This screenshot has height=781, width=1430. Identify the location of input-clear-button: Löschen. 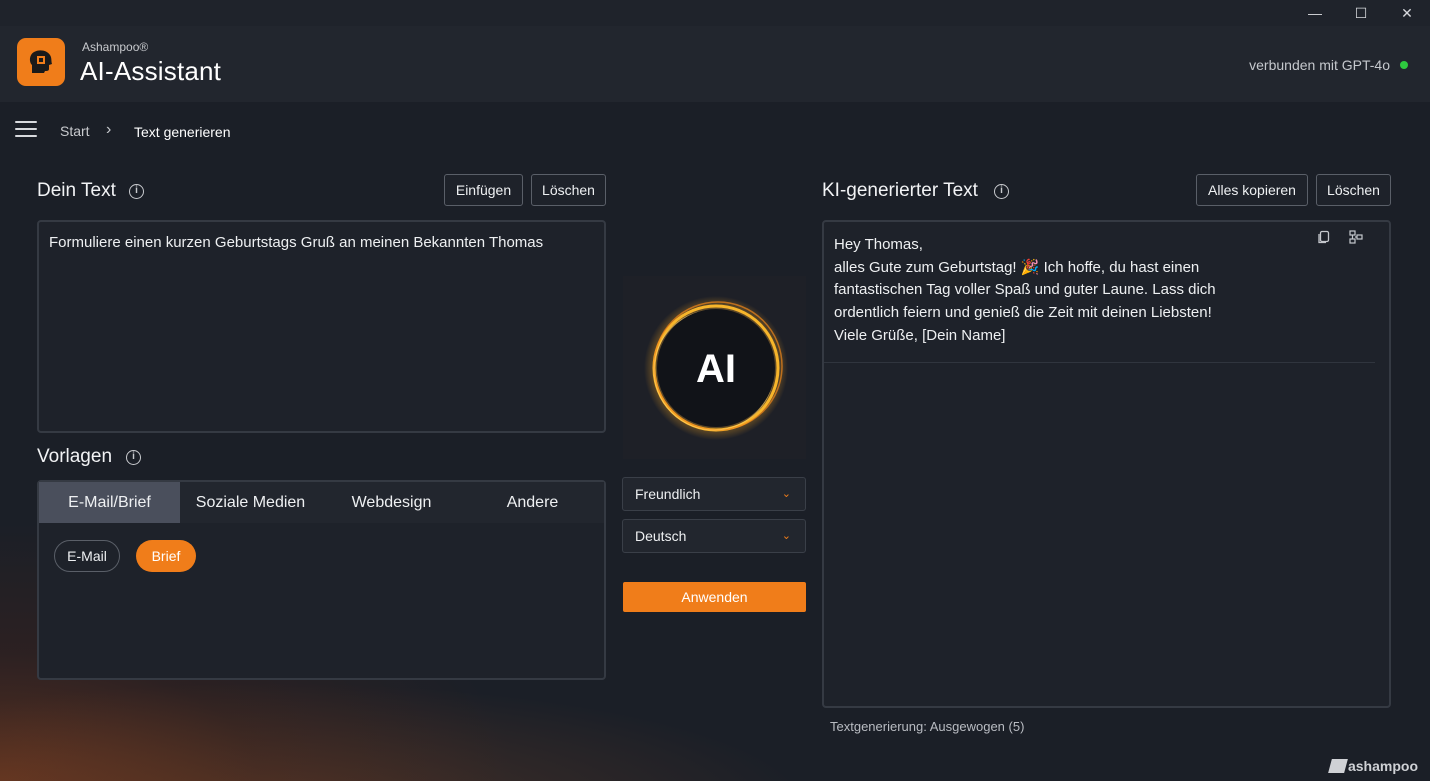
(568, 190).